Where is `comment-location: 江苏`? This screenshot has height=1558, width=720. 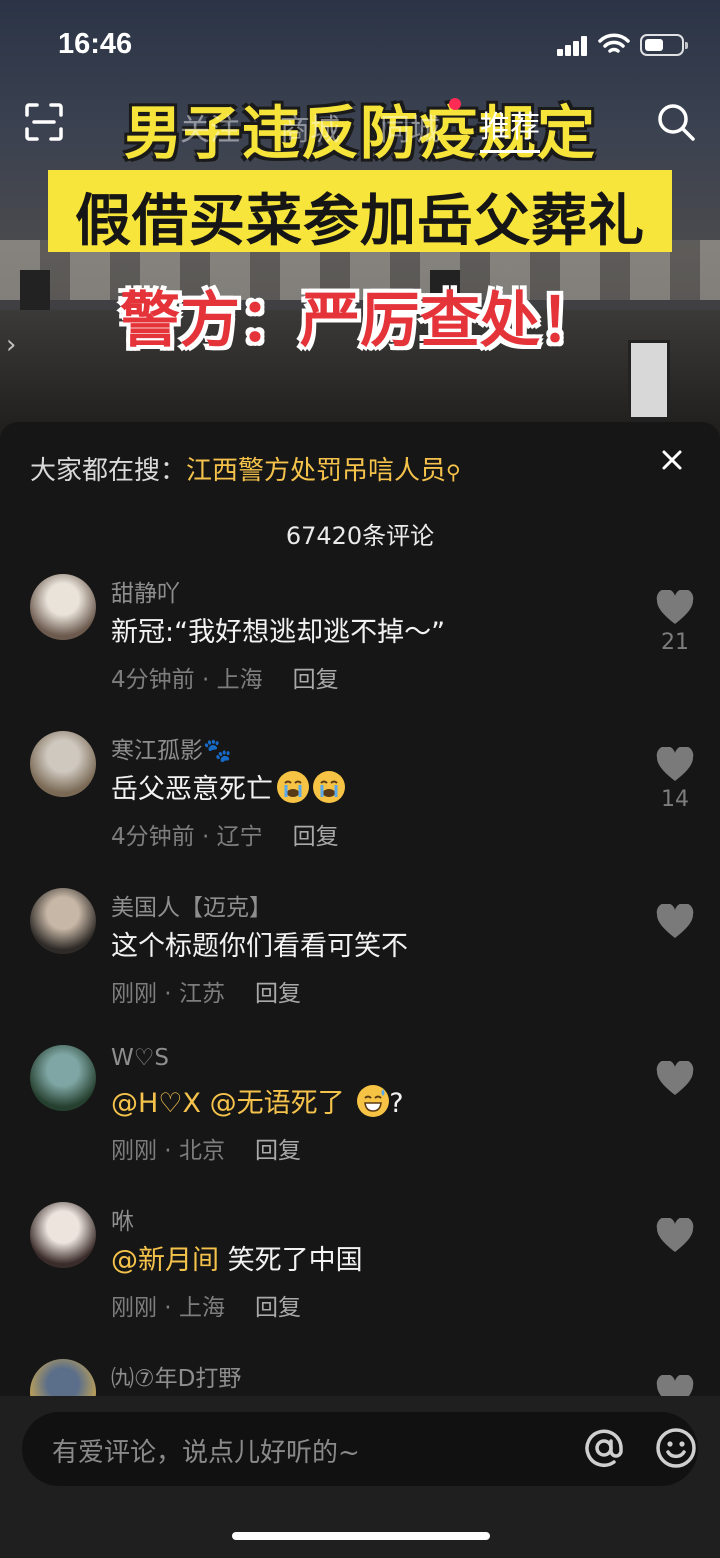
comment-location: 江苏 is located at coordinates (201, 994).